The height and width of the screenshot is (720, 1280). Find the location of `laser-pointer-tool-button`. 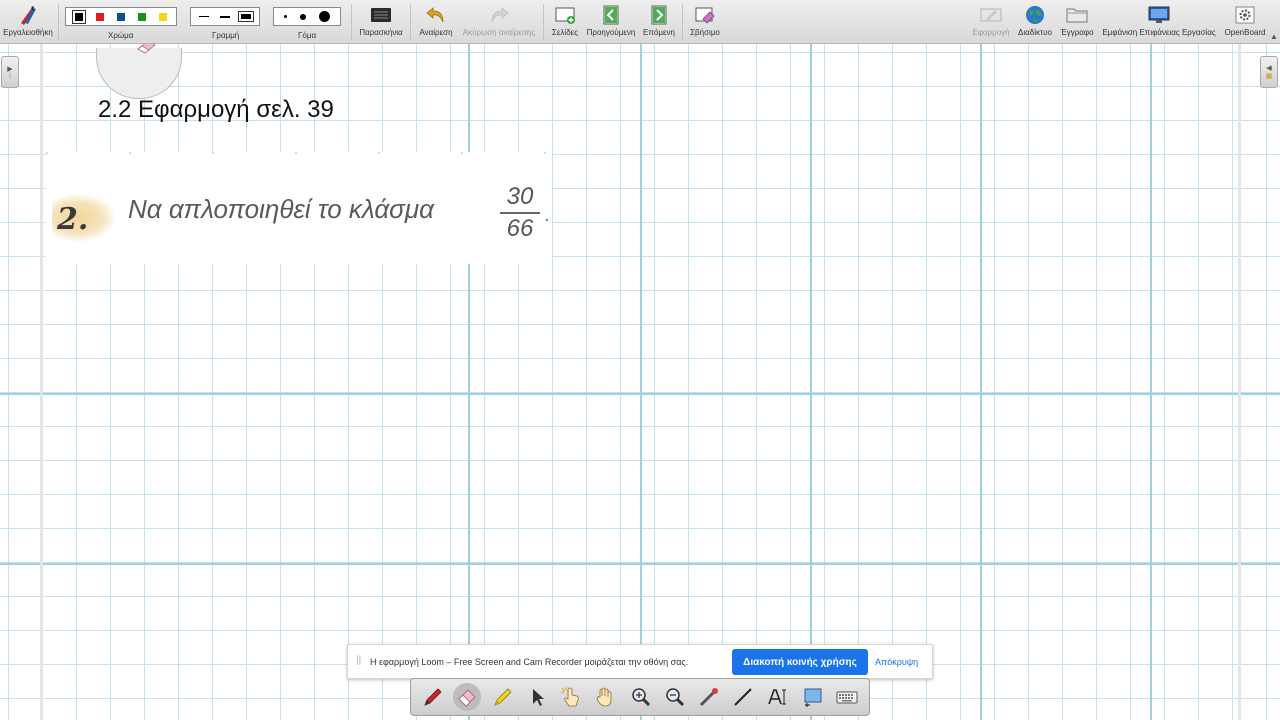

laser-pointer-tool-button is located at coordinates (709, 697).